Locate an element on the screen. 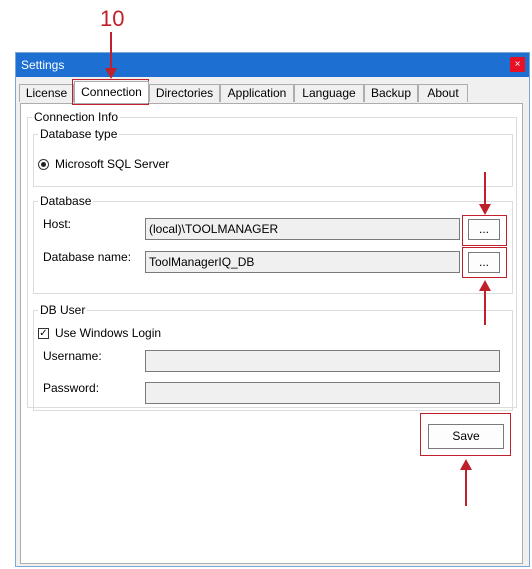 The width and height of the screenshot is (532, 569). annotation-box-host-browse is located at coordinates (484, 230).